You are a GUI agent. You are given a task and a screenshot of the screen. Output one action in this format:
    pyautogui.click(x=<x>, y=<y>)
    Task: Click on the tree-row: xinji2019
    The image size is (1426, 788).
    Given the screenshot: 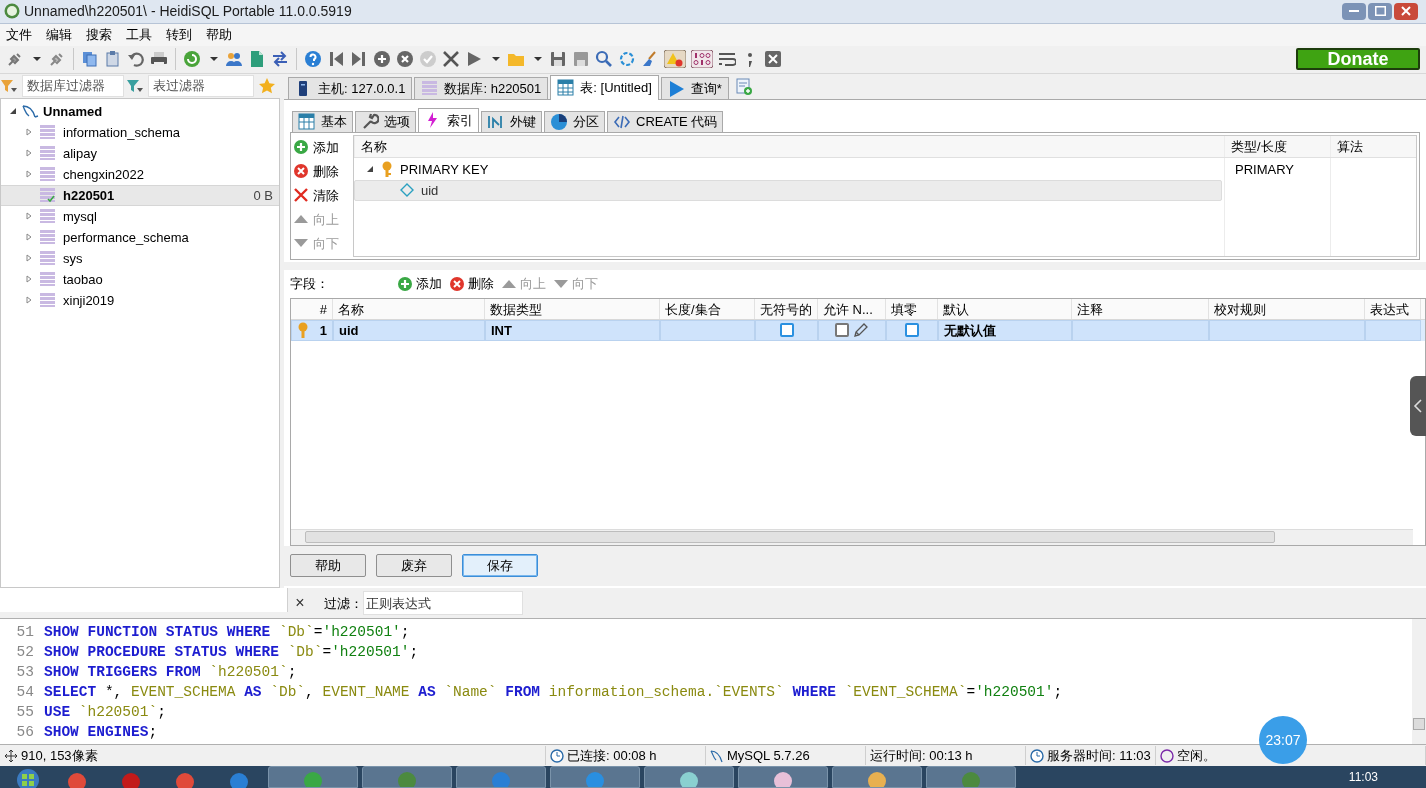 What is the action you would take?
    pyautogui.click(x=140, y=300)
    